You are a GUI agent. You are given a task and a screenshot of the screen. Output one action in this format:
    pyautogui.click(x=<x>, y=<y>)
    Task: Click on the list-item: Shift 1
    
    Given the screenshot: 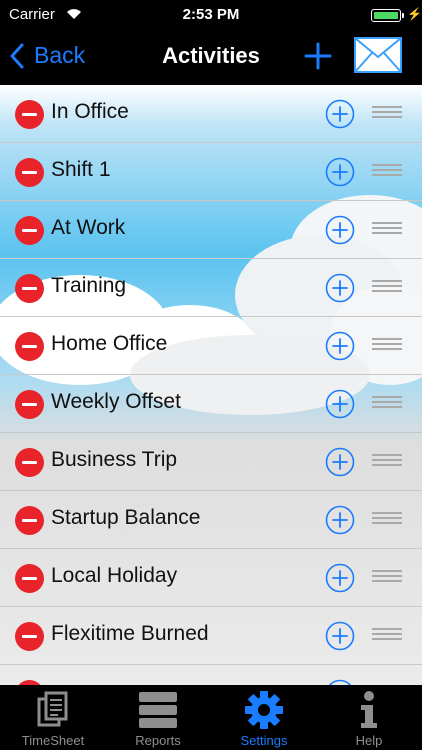 What is the action you would take?
    pyautogui.click(x=211, y=172)
    